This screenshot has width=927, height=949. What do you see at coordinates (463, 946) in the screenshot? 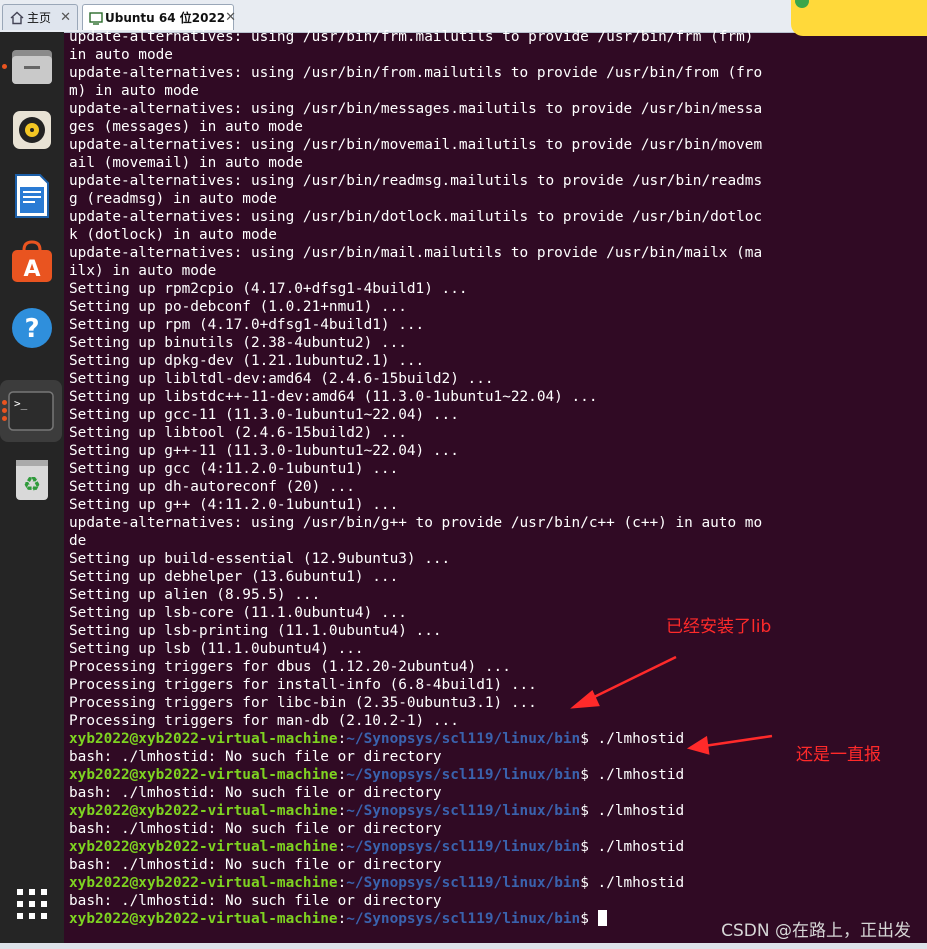
I see `bottom-strip` at bounding box center [463, 946].